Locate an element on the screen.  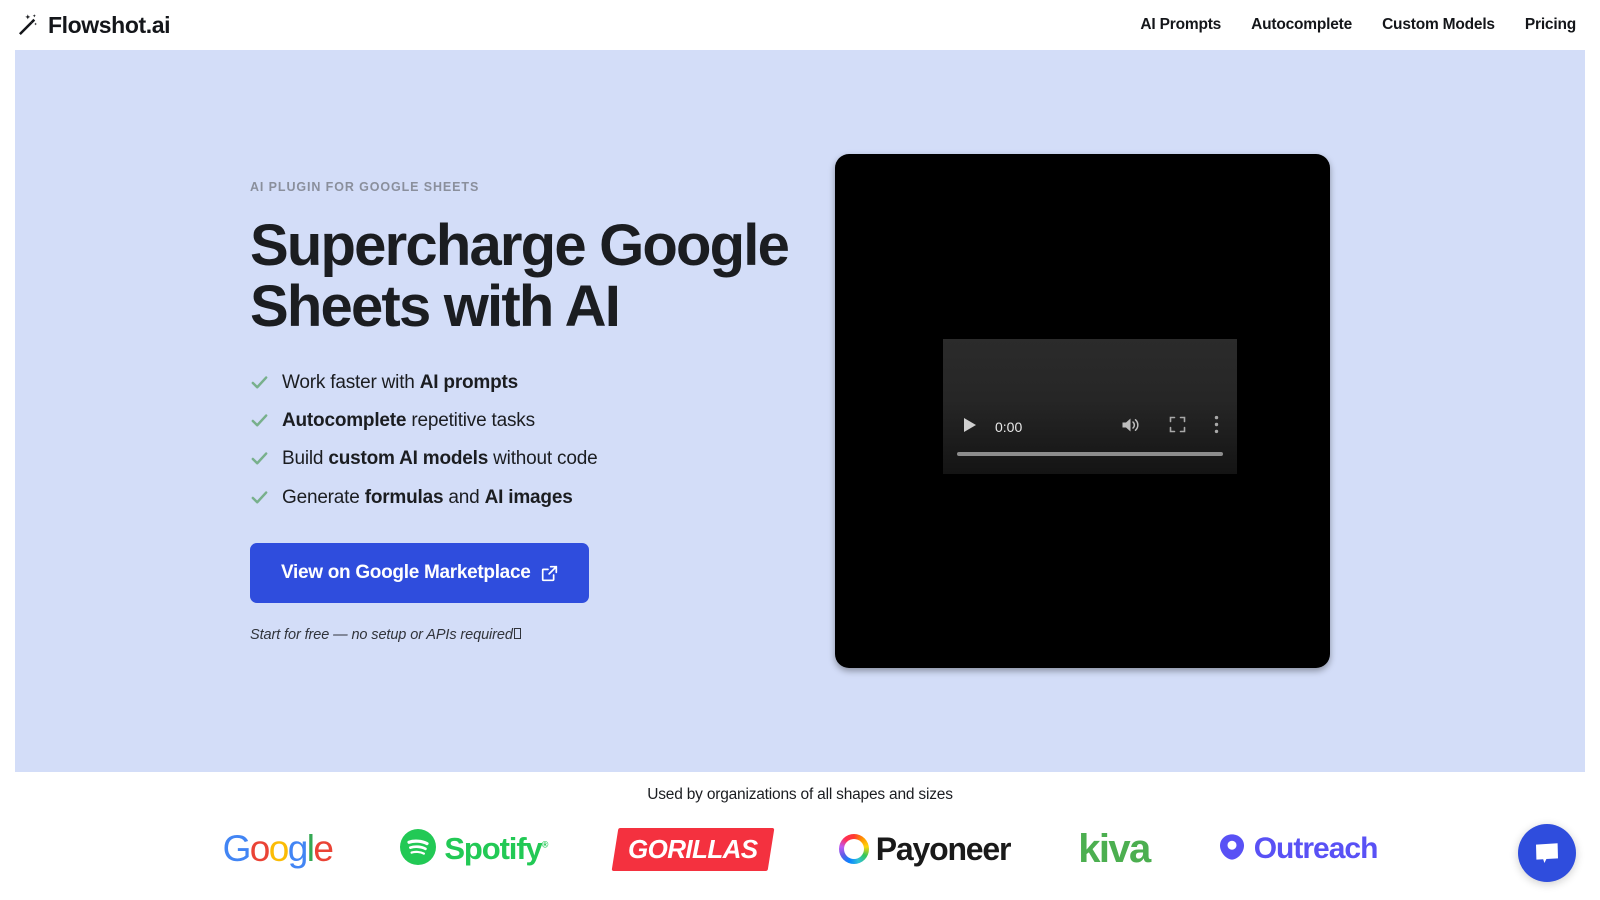
nav-item-ai-prompts: AI Prompts is located at coordinates (1180, 25).